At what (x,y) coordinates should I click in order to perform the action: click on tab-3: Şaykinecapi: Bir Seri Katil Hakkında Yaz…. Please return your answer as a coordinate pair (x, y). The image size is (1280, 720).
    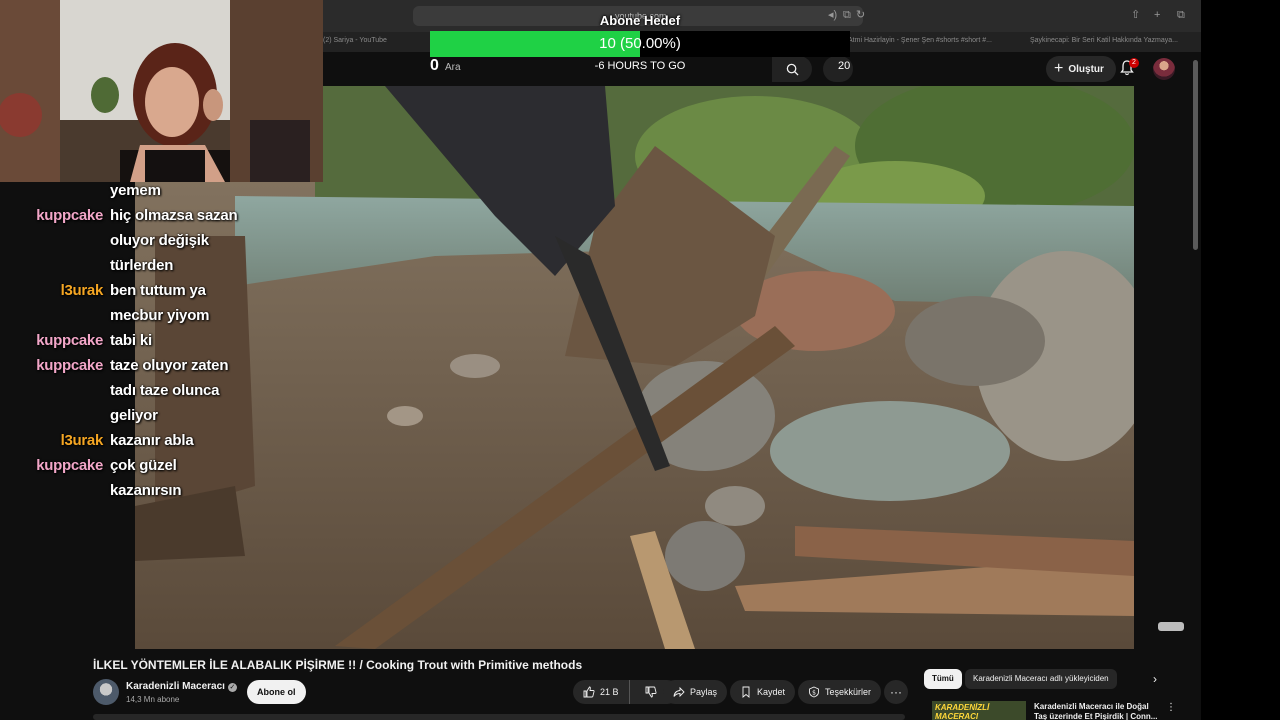
    Looking at the image, I should click on (1104, 40).